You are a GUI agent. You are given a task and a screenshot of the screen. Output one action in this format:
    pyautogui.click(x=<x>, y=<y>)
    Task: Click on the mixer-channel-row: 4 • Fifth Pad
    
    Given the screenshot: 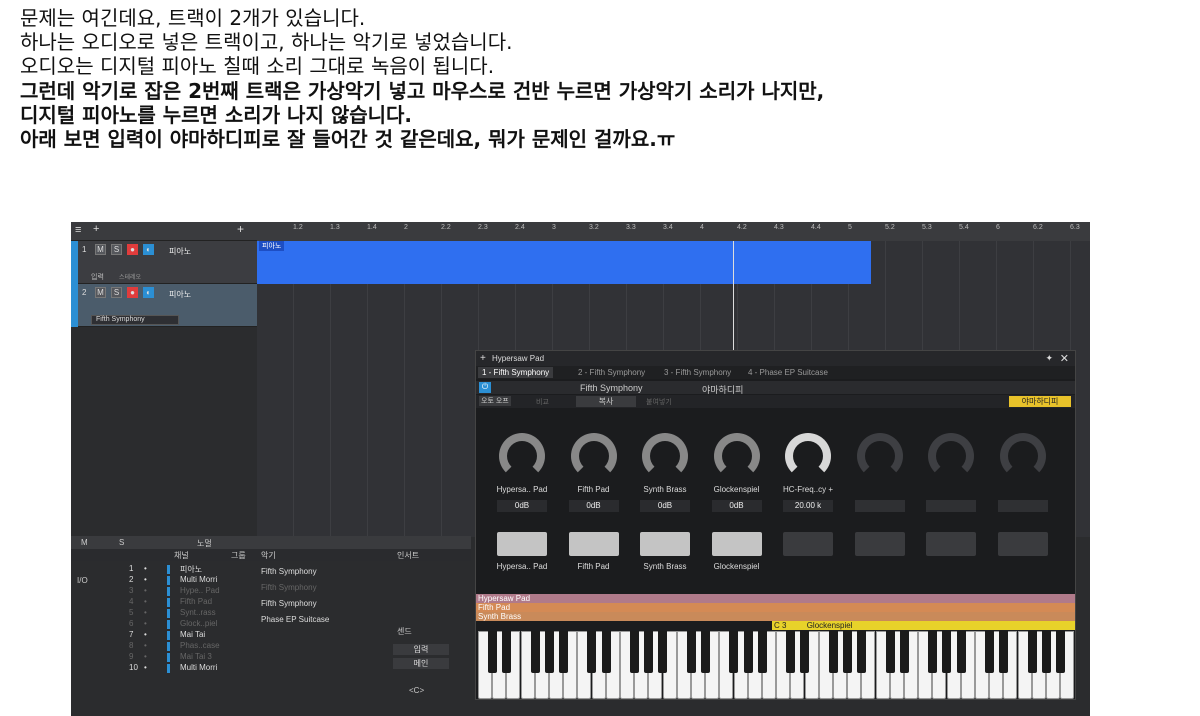 What is the action you would take?
    pyautogui.click(x=183, y=602)
    